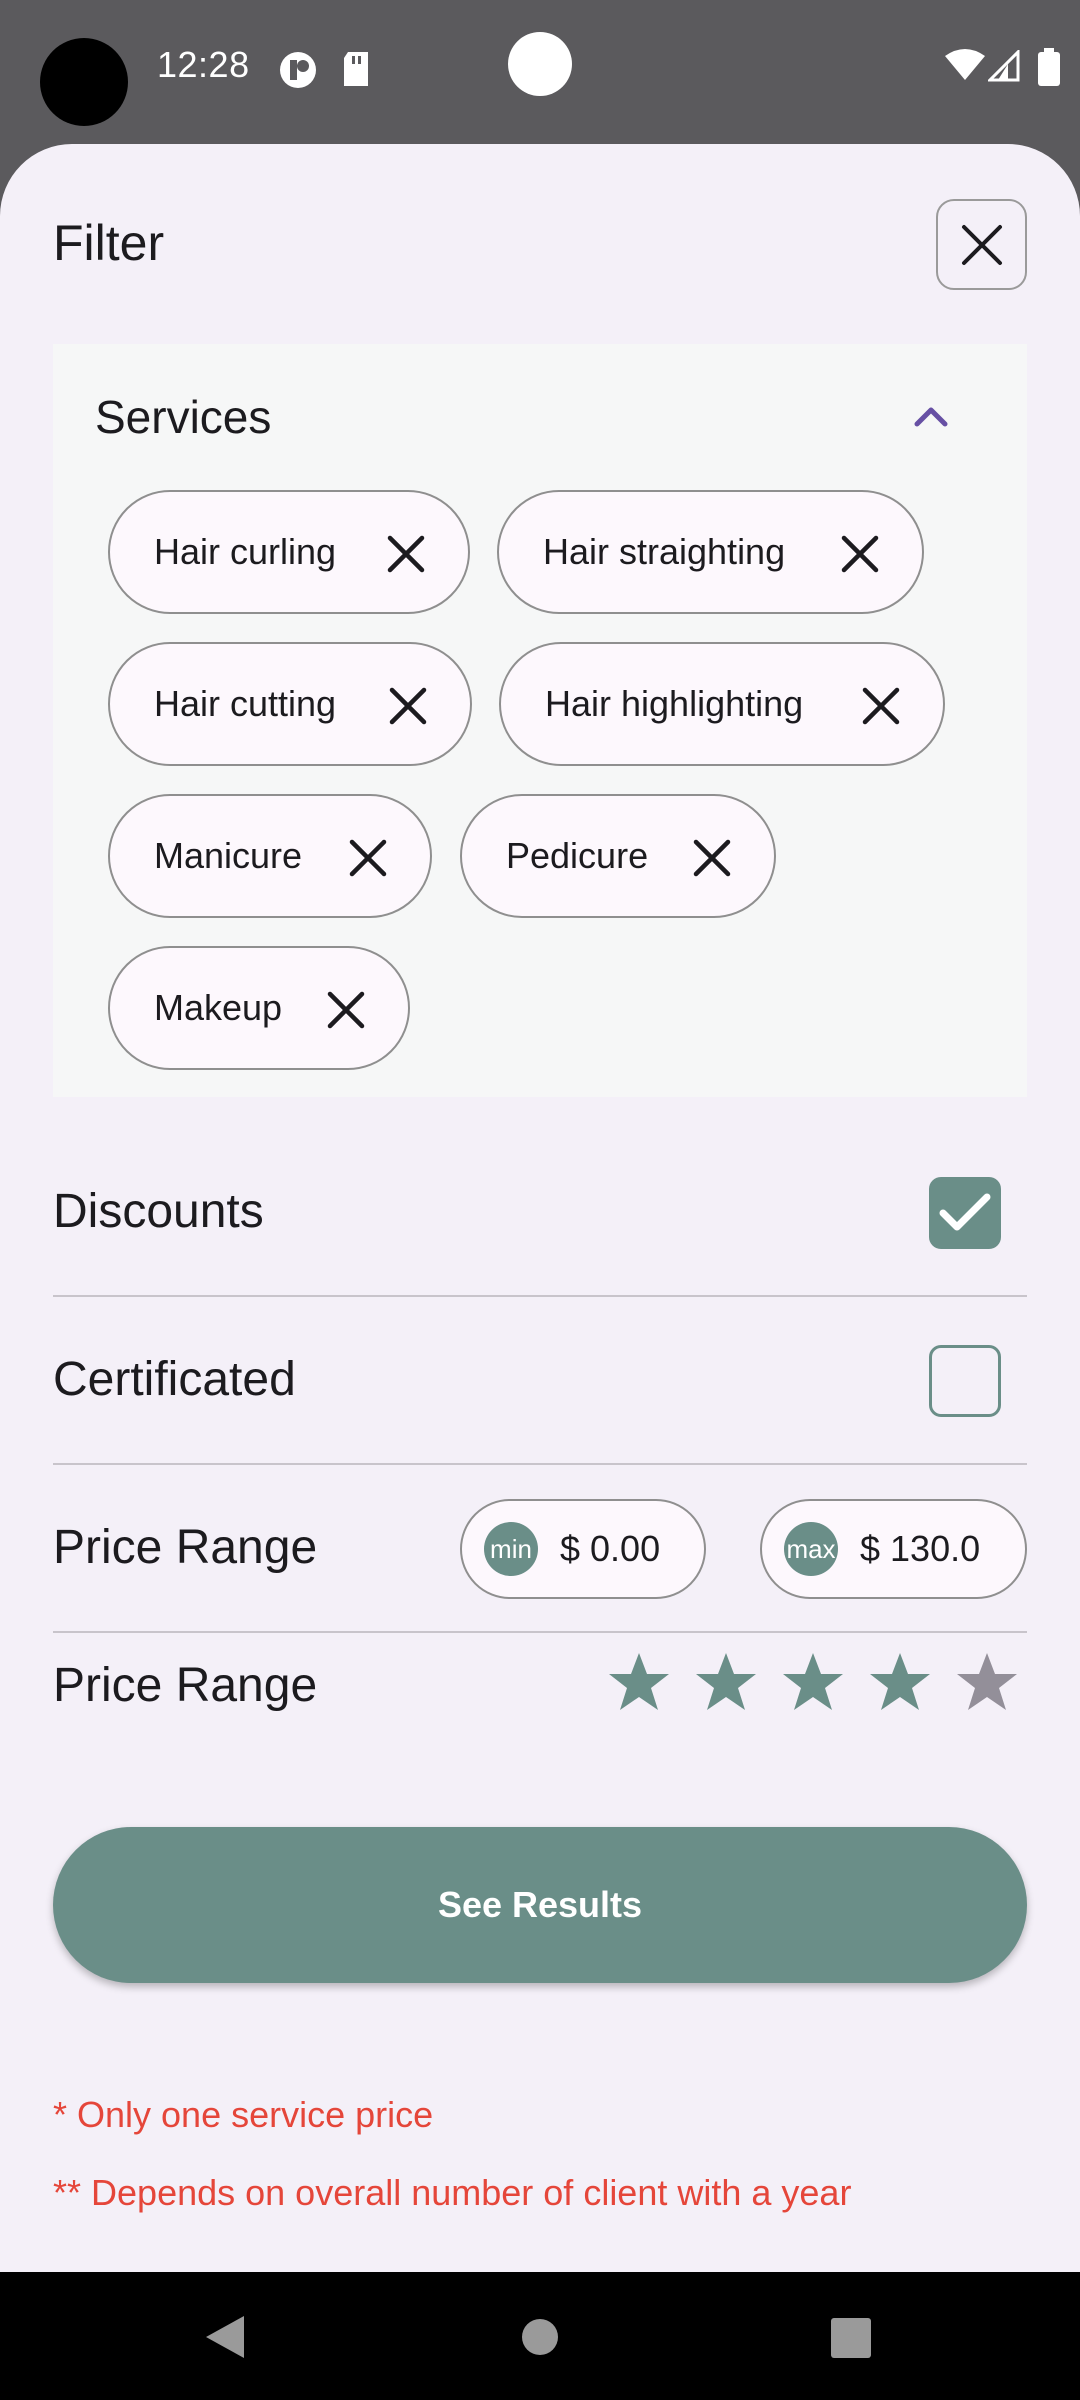 This screenshot has height=2400, width=1080. I want to click on max-price-field: max $ 130.0, so click(893, 1549).